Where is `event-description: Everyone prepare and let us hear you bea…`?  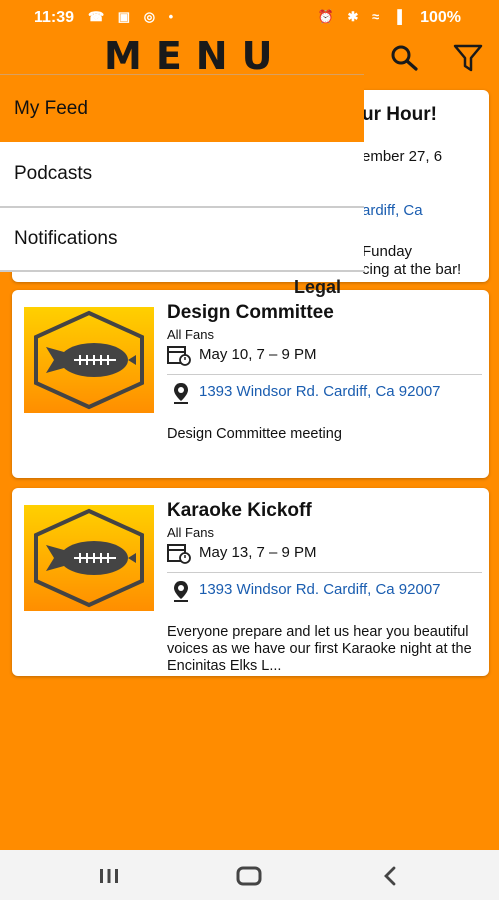
event-description: Everyone prepare and let us hear you bea… is located at coordinates (319, 649).